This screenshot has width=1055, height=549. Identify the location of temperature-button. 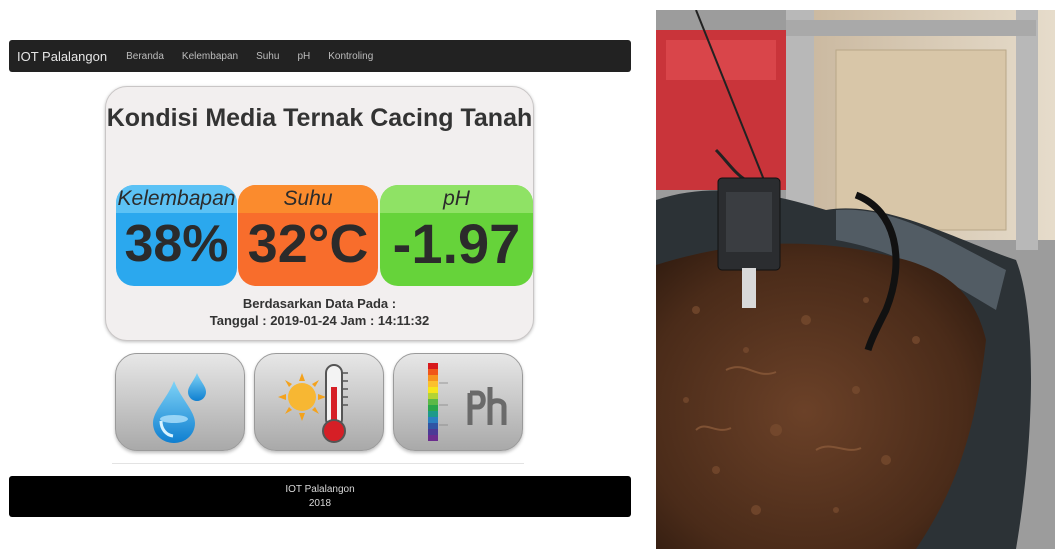
(319, 402).